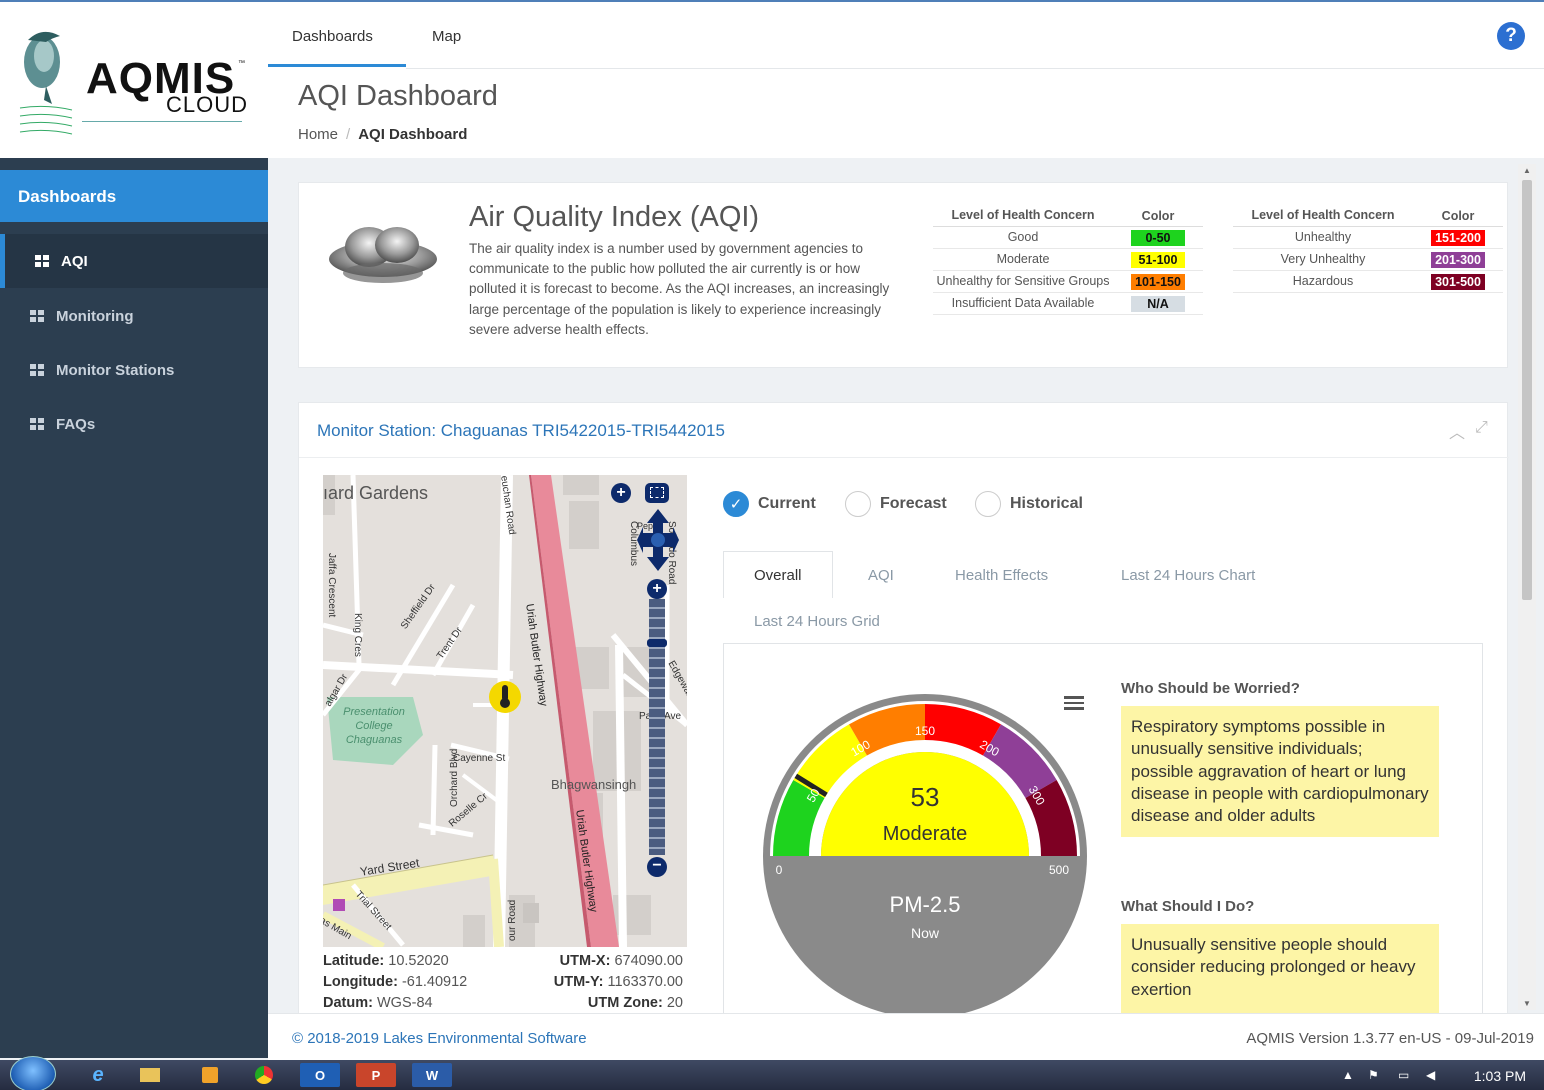 The image size is (1544, 1090). Describe the element at coordinates (98, 1075) in the screenshot. I see `ie-icon: e` at that location.